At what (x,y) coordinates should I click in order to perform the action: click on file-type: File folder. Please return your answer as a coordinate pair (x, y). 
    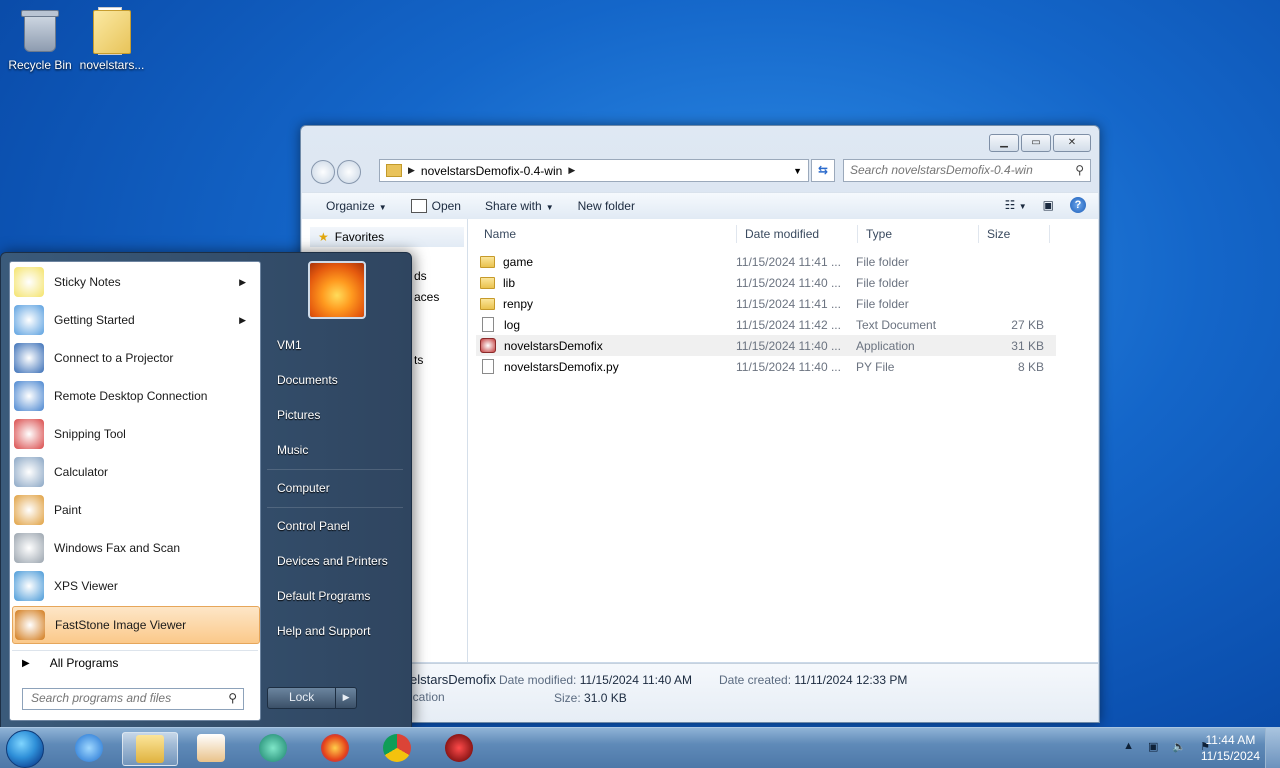
    Looking at the image, I should click on (882, 261).